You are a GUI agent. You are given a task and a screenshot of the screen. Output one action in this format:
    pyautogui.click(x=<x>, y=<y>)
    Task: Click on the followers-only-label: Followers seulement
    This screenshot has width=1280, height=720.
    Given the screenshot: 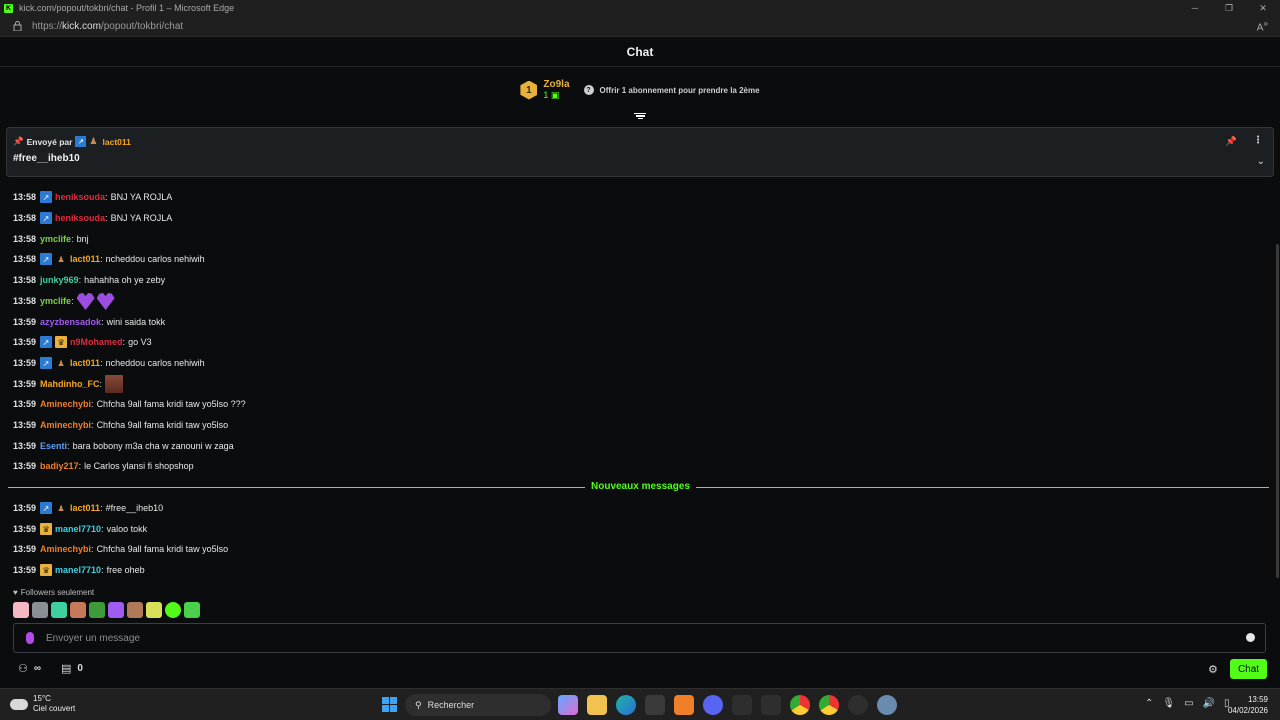 What is the action you would take?
    pyautogui.click(x=57, y=592)
    